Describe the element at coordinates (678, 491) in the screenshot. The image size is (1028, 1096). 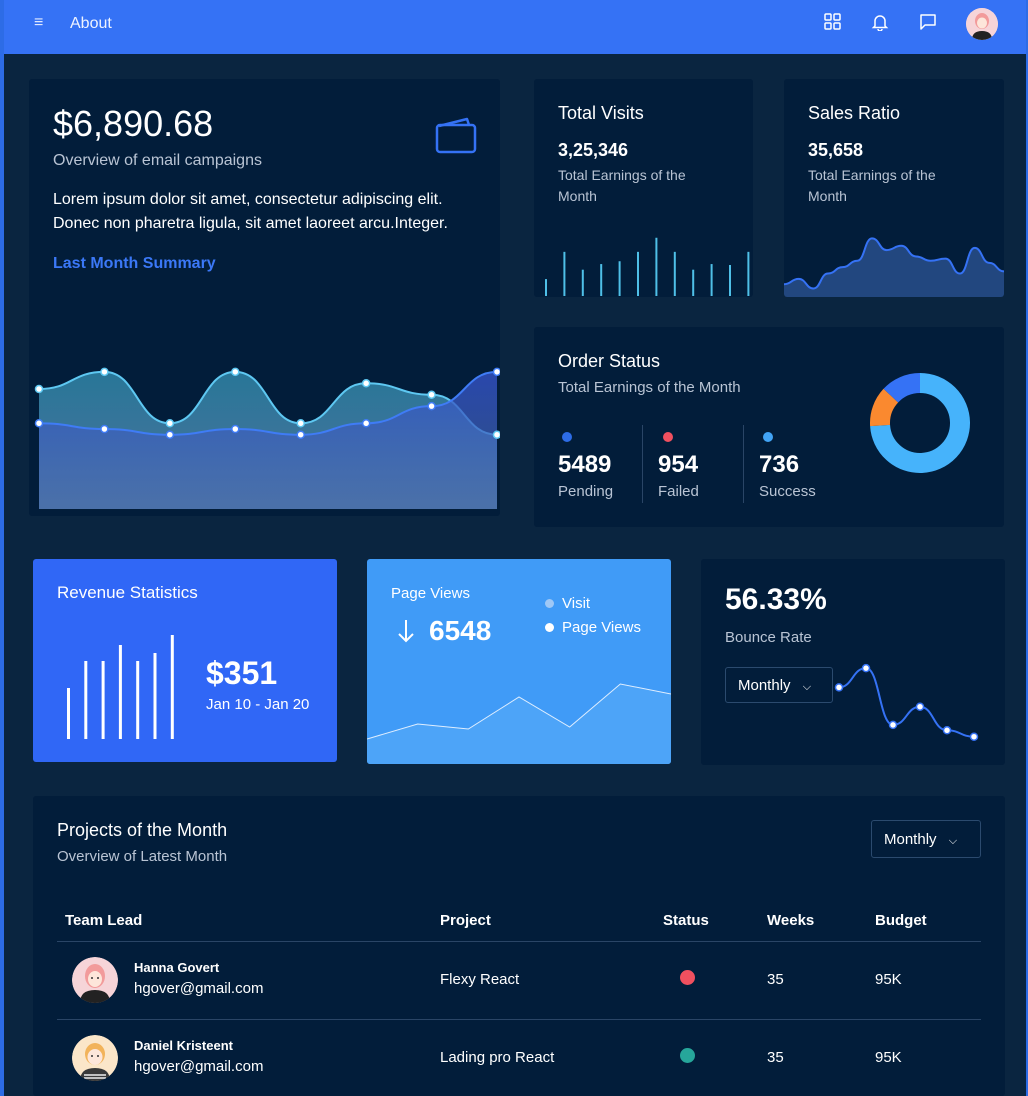
I see `failed-label: Failed` at that location.